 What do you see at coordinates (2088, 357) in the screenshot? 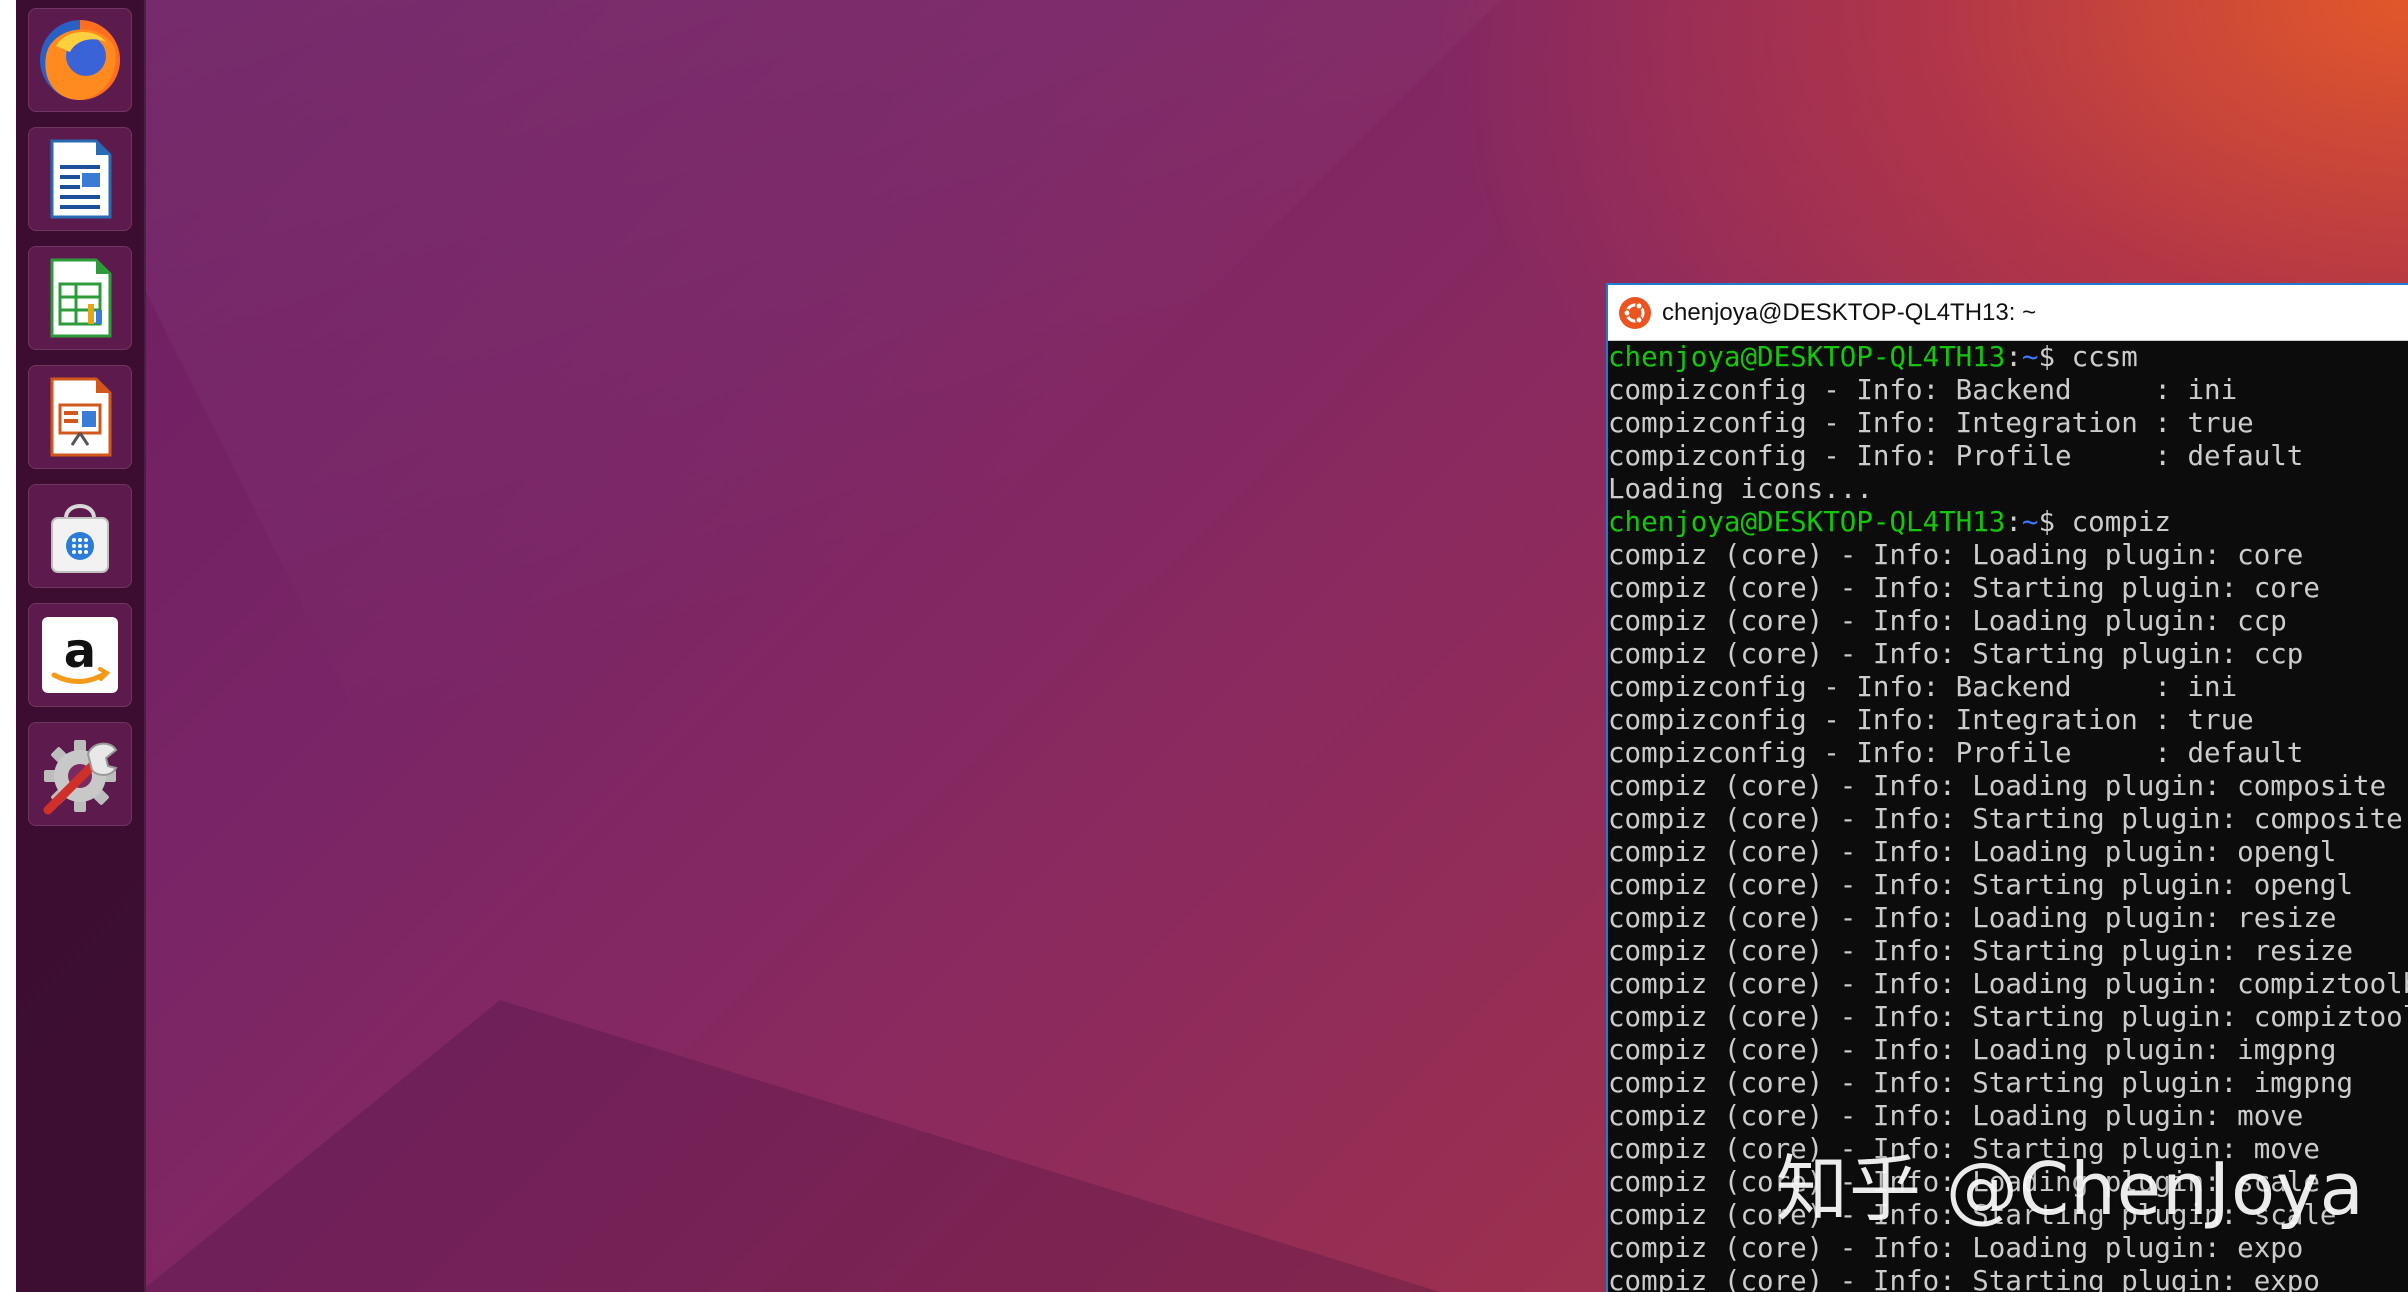
I see `command-text: $ ccsm` at bounding box center [2088, 357].